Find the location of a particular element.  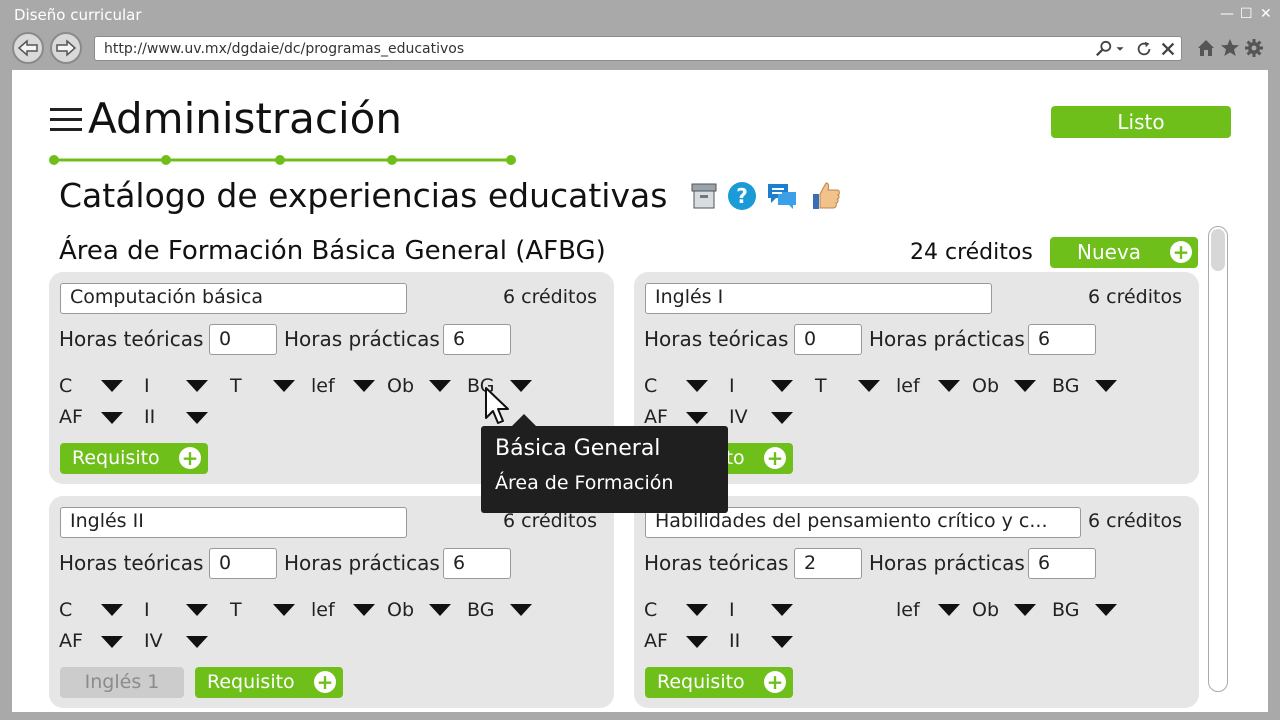

home-icon is located at coordinates (1206, 48).